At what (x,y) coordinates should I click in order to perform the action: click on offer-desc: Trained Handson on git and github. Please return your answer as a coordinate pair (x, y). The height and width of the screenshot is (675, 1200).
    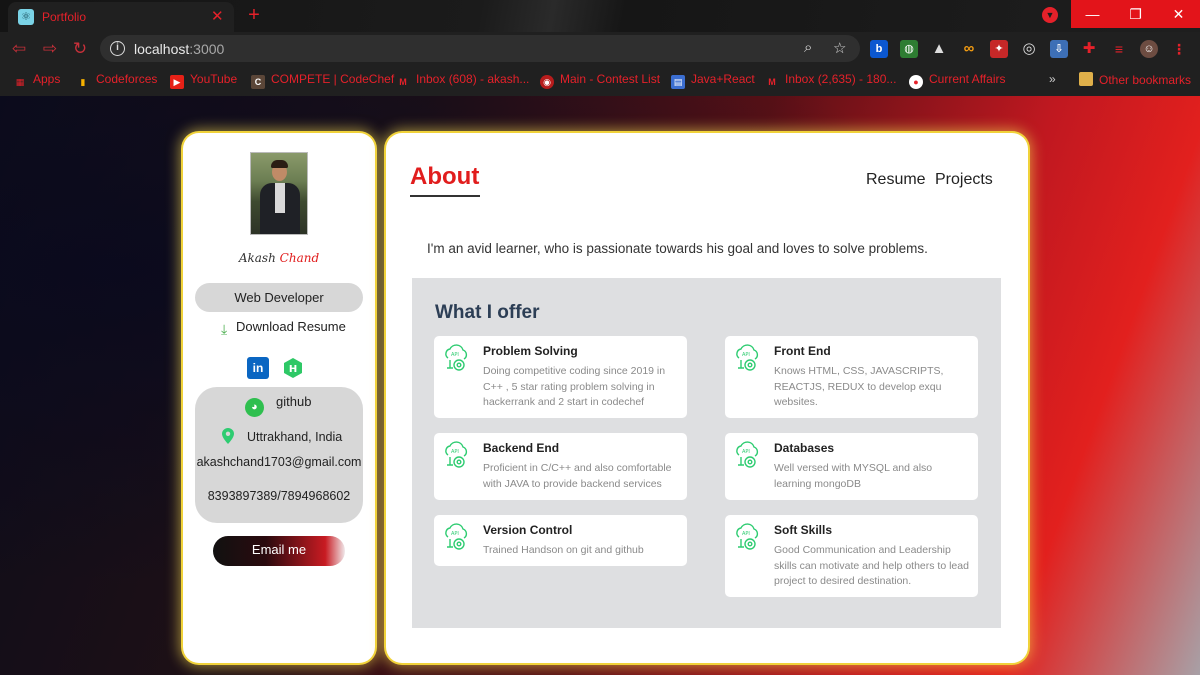
    Looking at the image, I should click on (563, 550).